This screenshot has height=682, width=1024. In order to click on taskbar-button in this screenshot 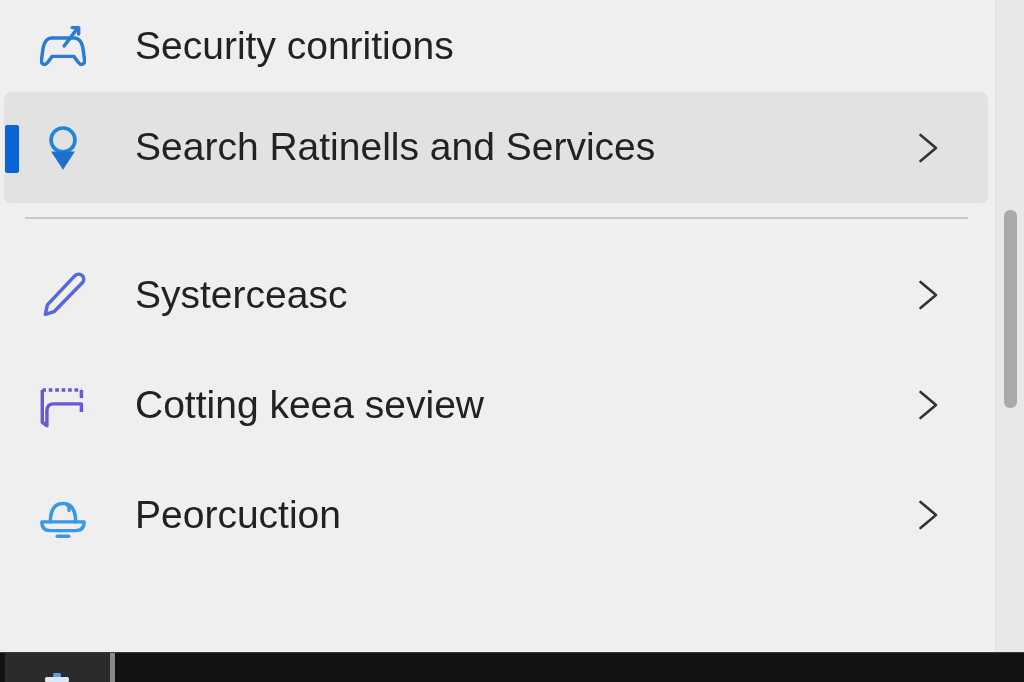, I will do `click(60, 667)`.